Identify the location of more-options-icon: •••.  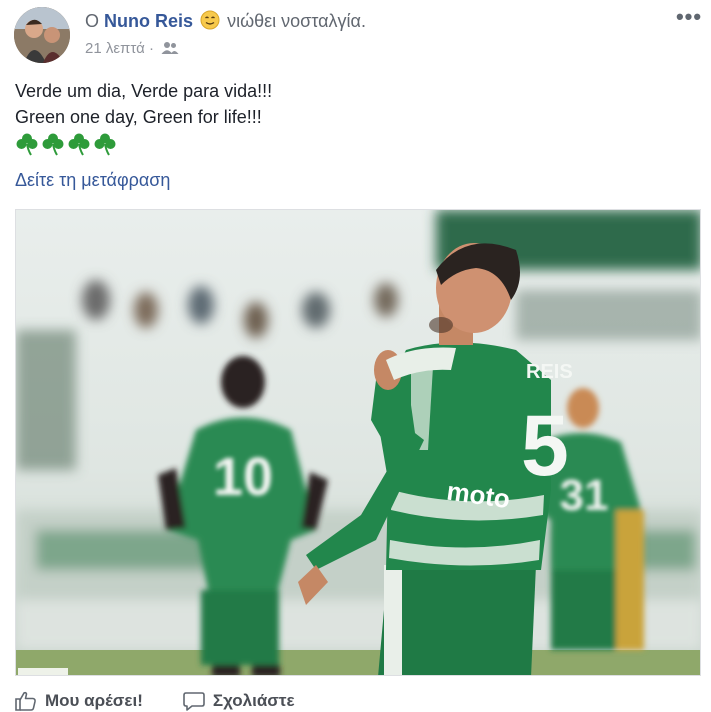
(689, 17).